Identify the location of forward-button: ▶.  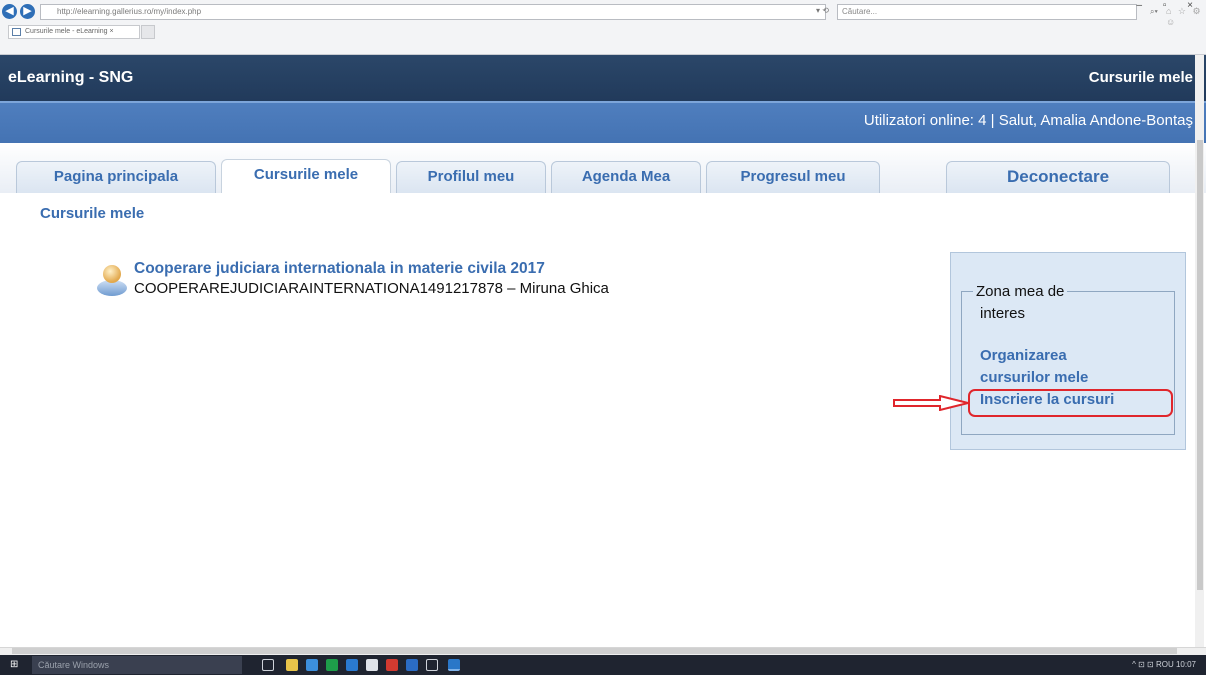
(27, 11).